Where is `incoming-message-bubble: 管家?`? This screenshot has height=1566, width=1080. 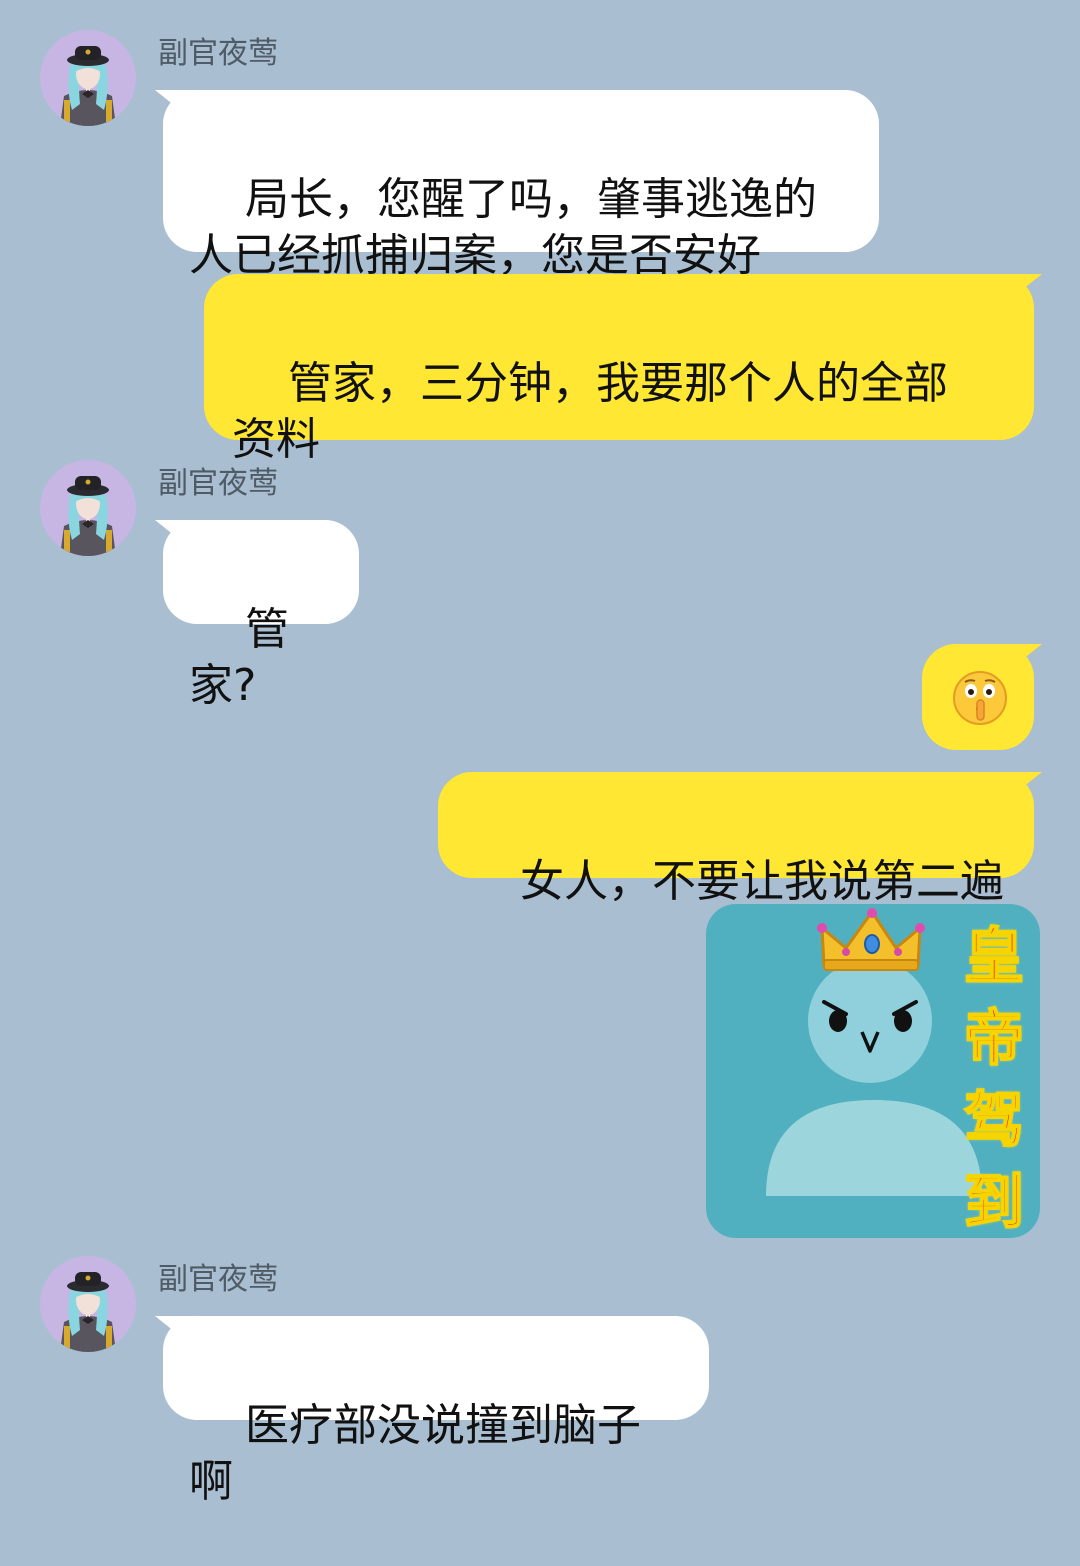
incoming-message-bubble: 管家? is located at coordinates (261, 615).